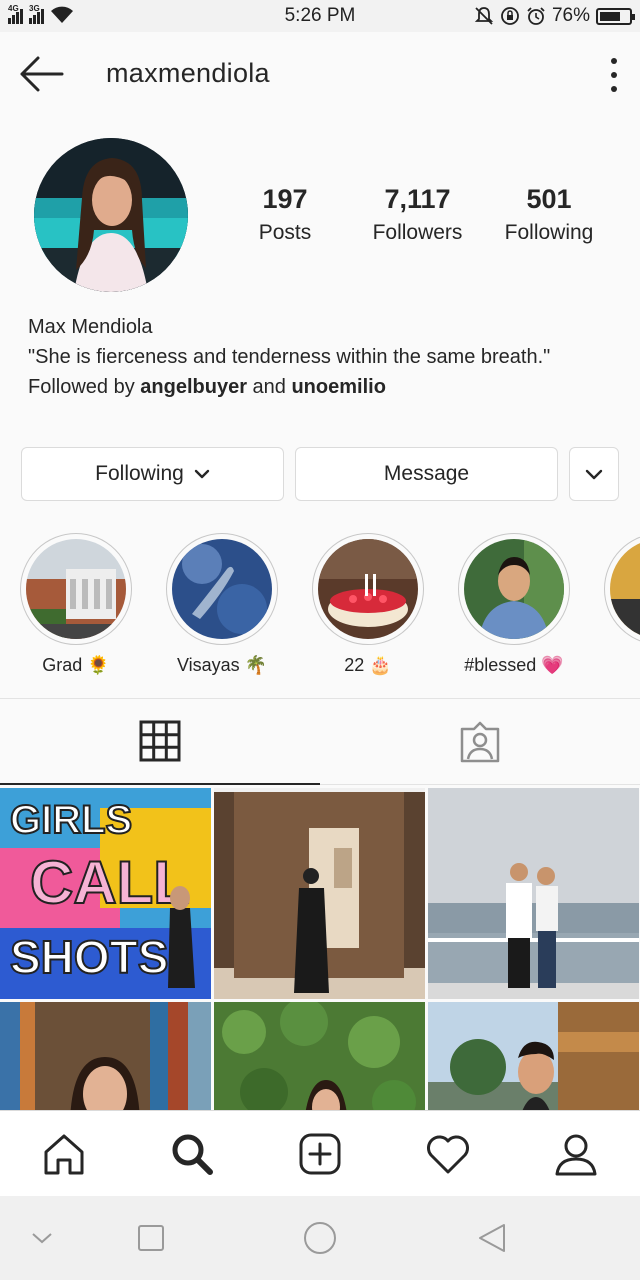  I want to click on add-post-icon, so click(320, 1153).